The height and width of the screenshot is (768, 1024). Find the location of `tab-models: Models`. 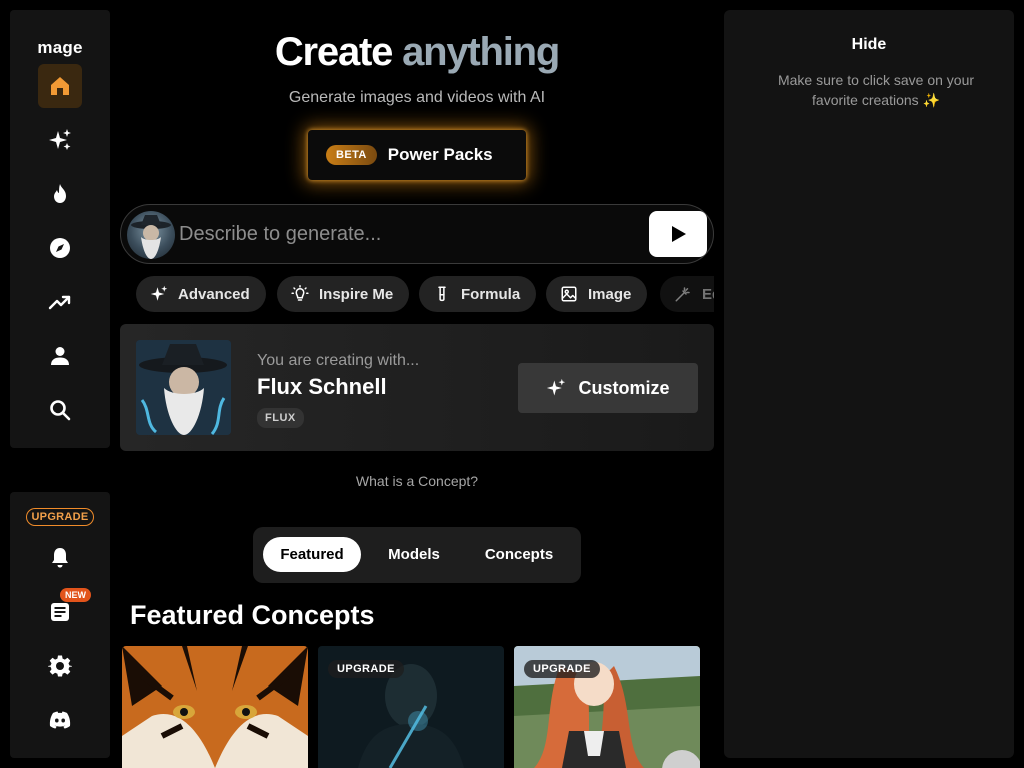

tab-models: Models is located at coordinates (414, 554).